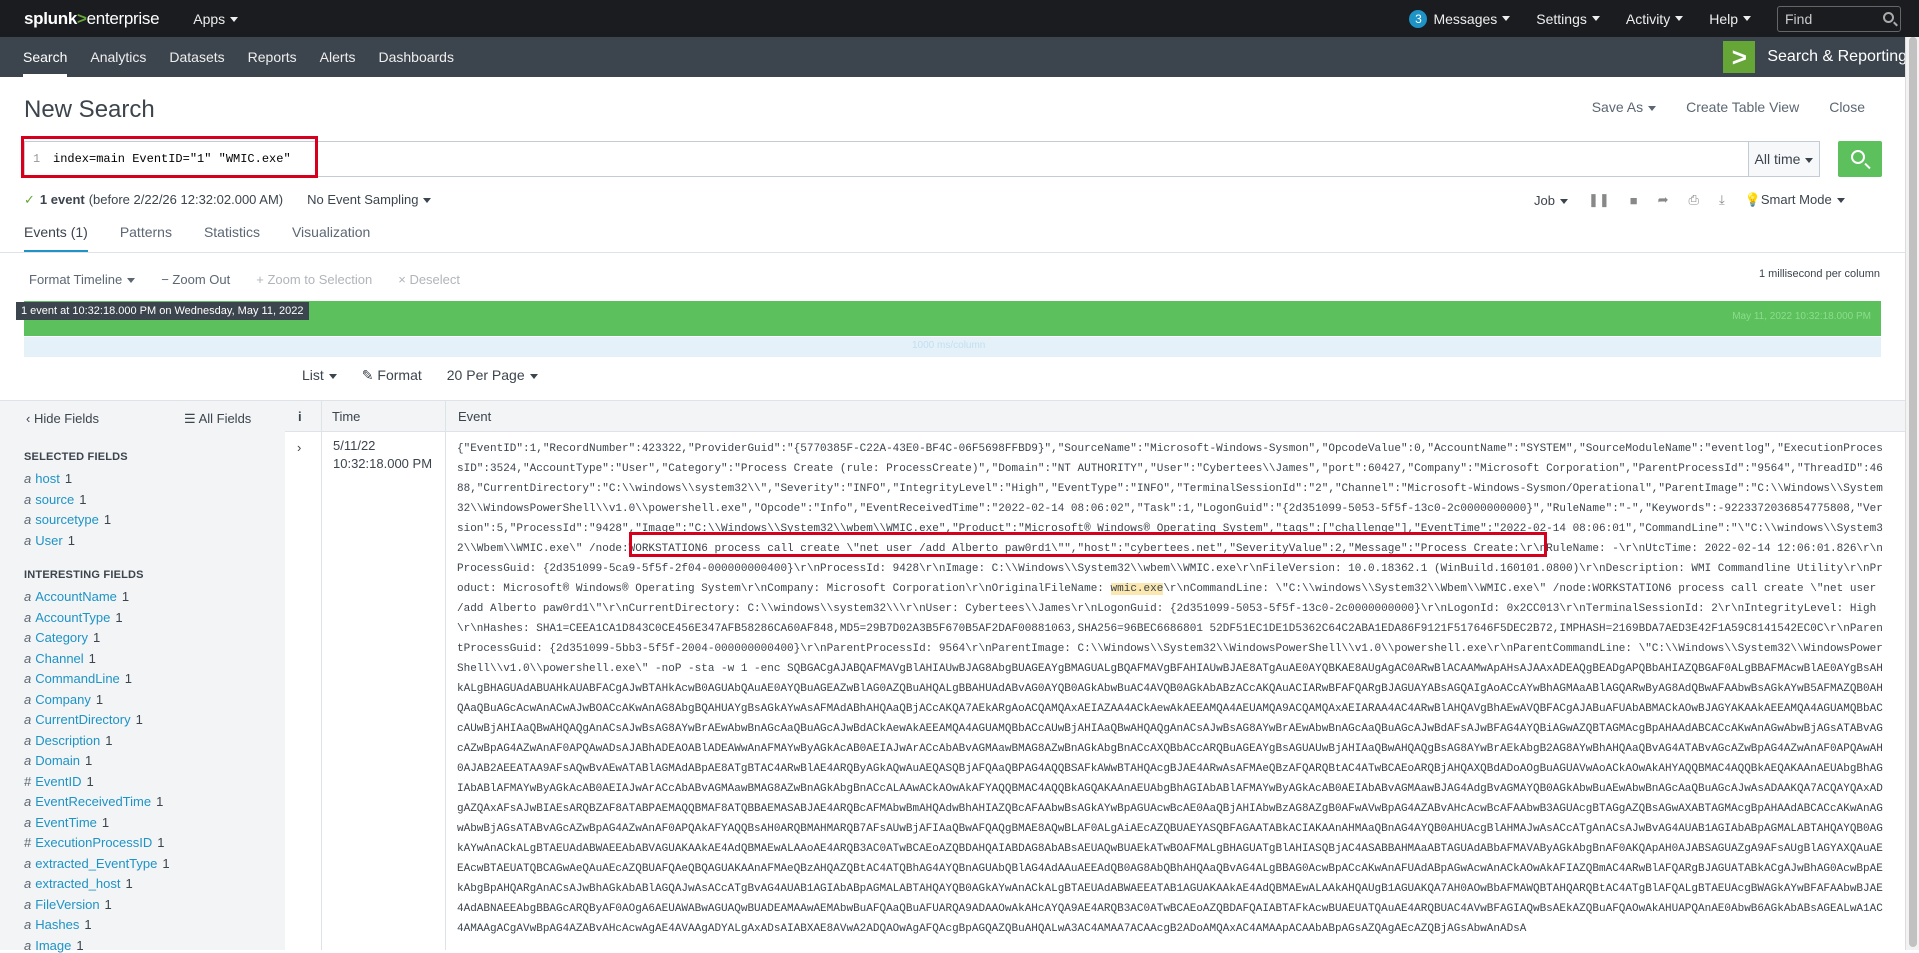  I want to click on field-item: a CommandLine 1, so click(78, 678).